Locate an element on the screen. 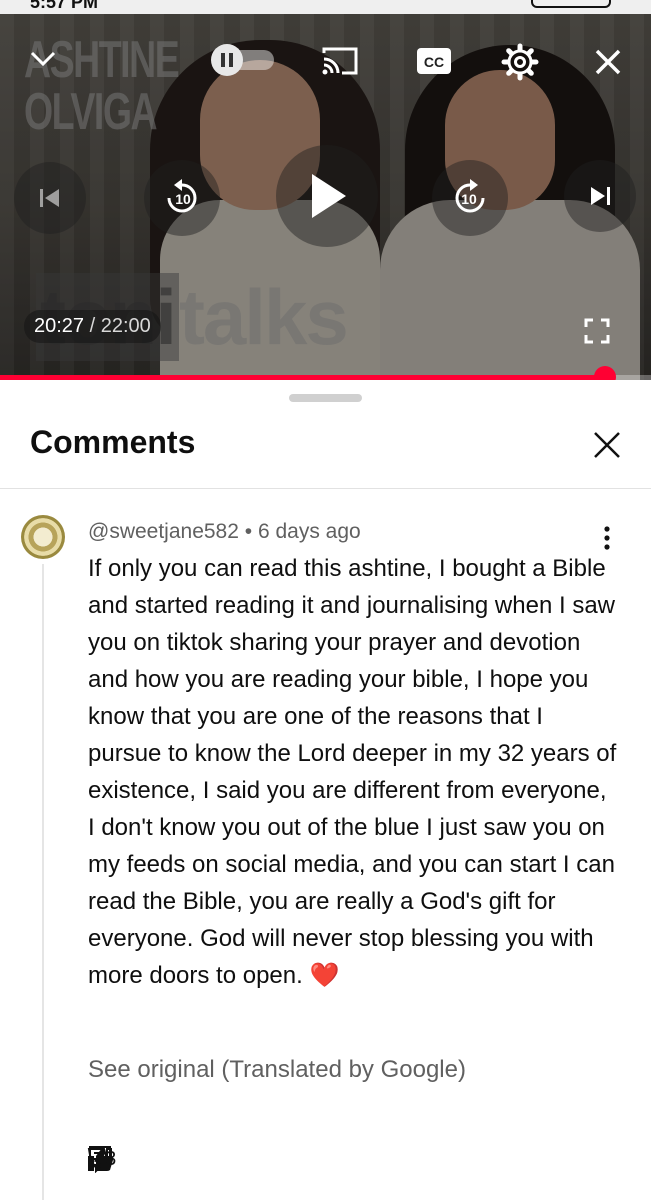 This screenshot has width=651, height=1200. time-display: 20:27 / 22:00 is located at coordinates (92, 326).